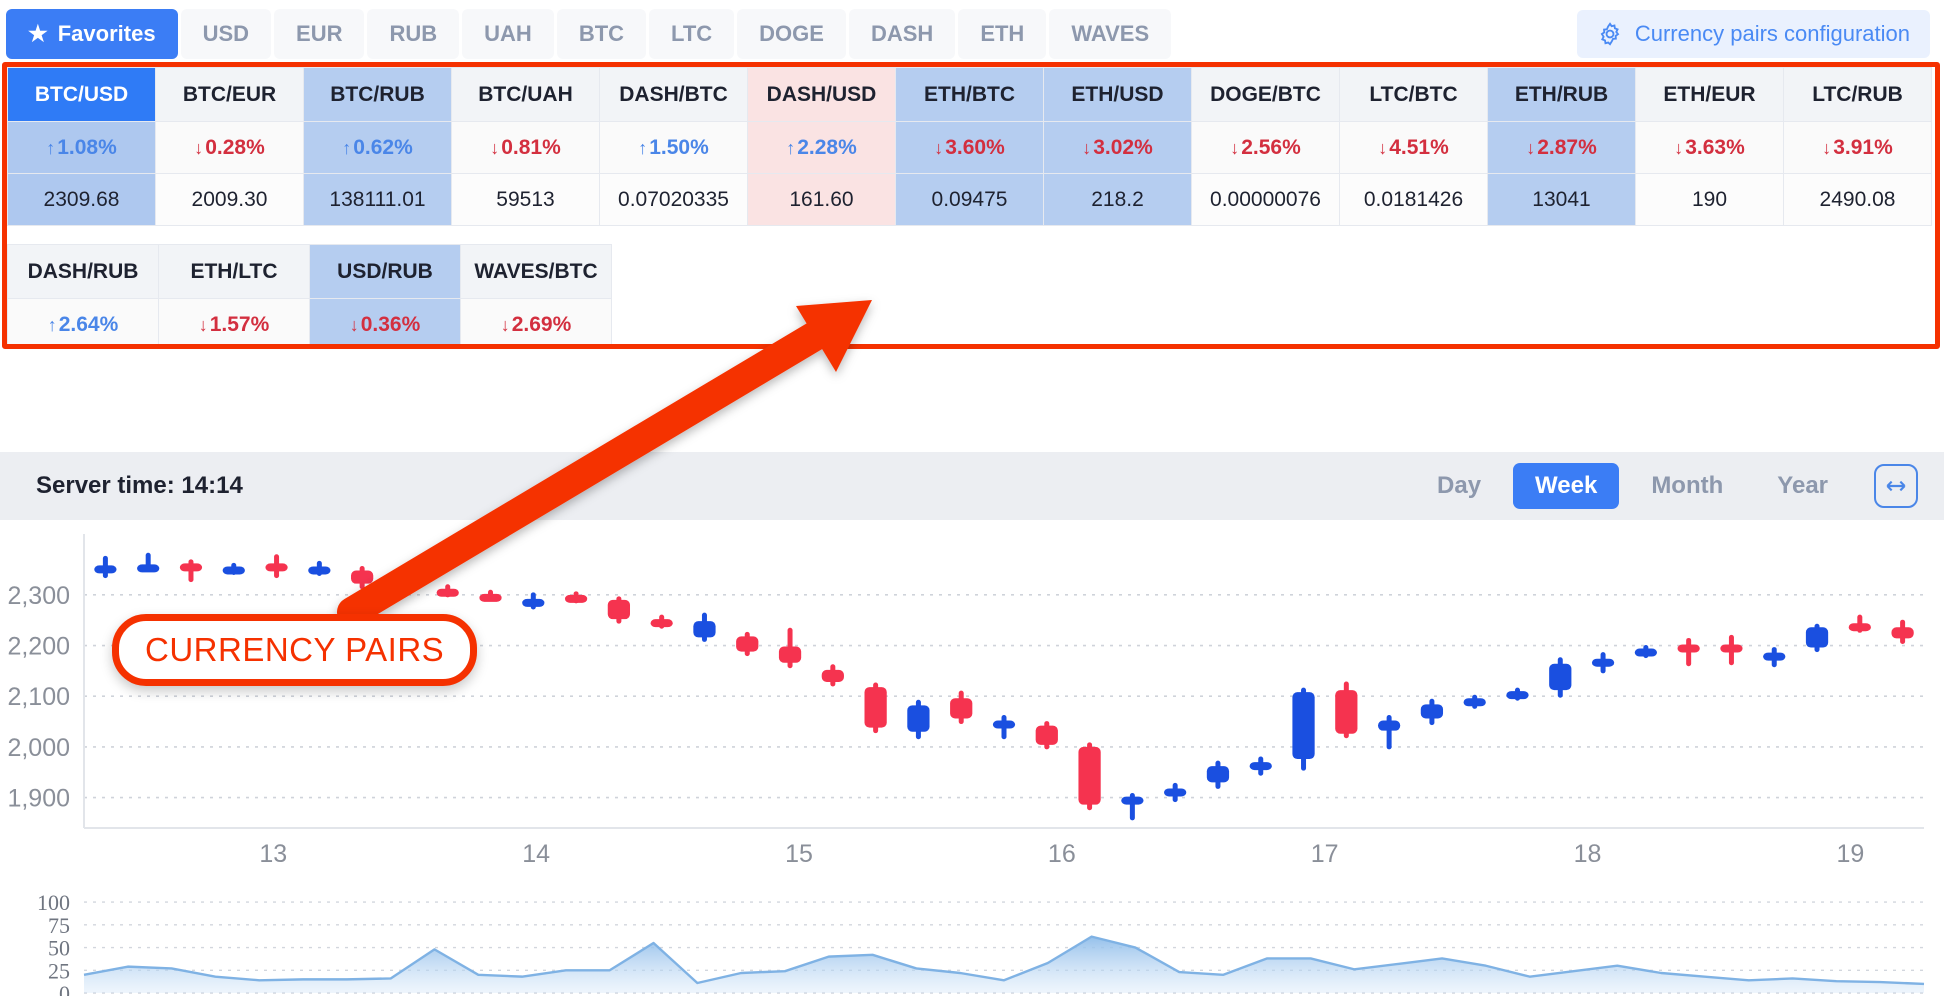 This screenshot has height=996, width=1944. I want to click on arrow-down-icon: ↓3.60%, so click(969, 147).